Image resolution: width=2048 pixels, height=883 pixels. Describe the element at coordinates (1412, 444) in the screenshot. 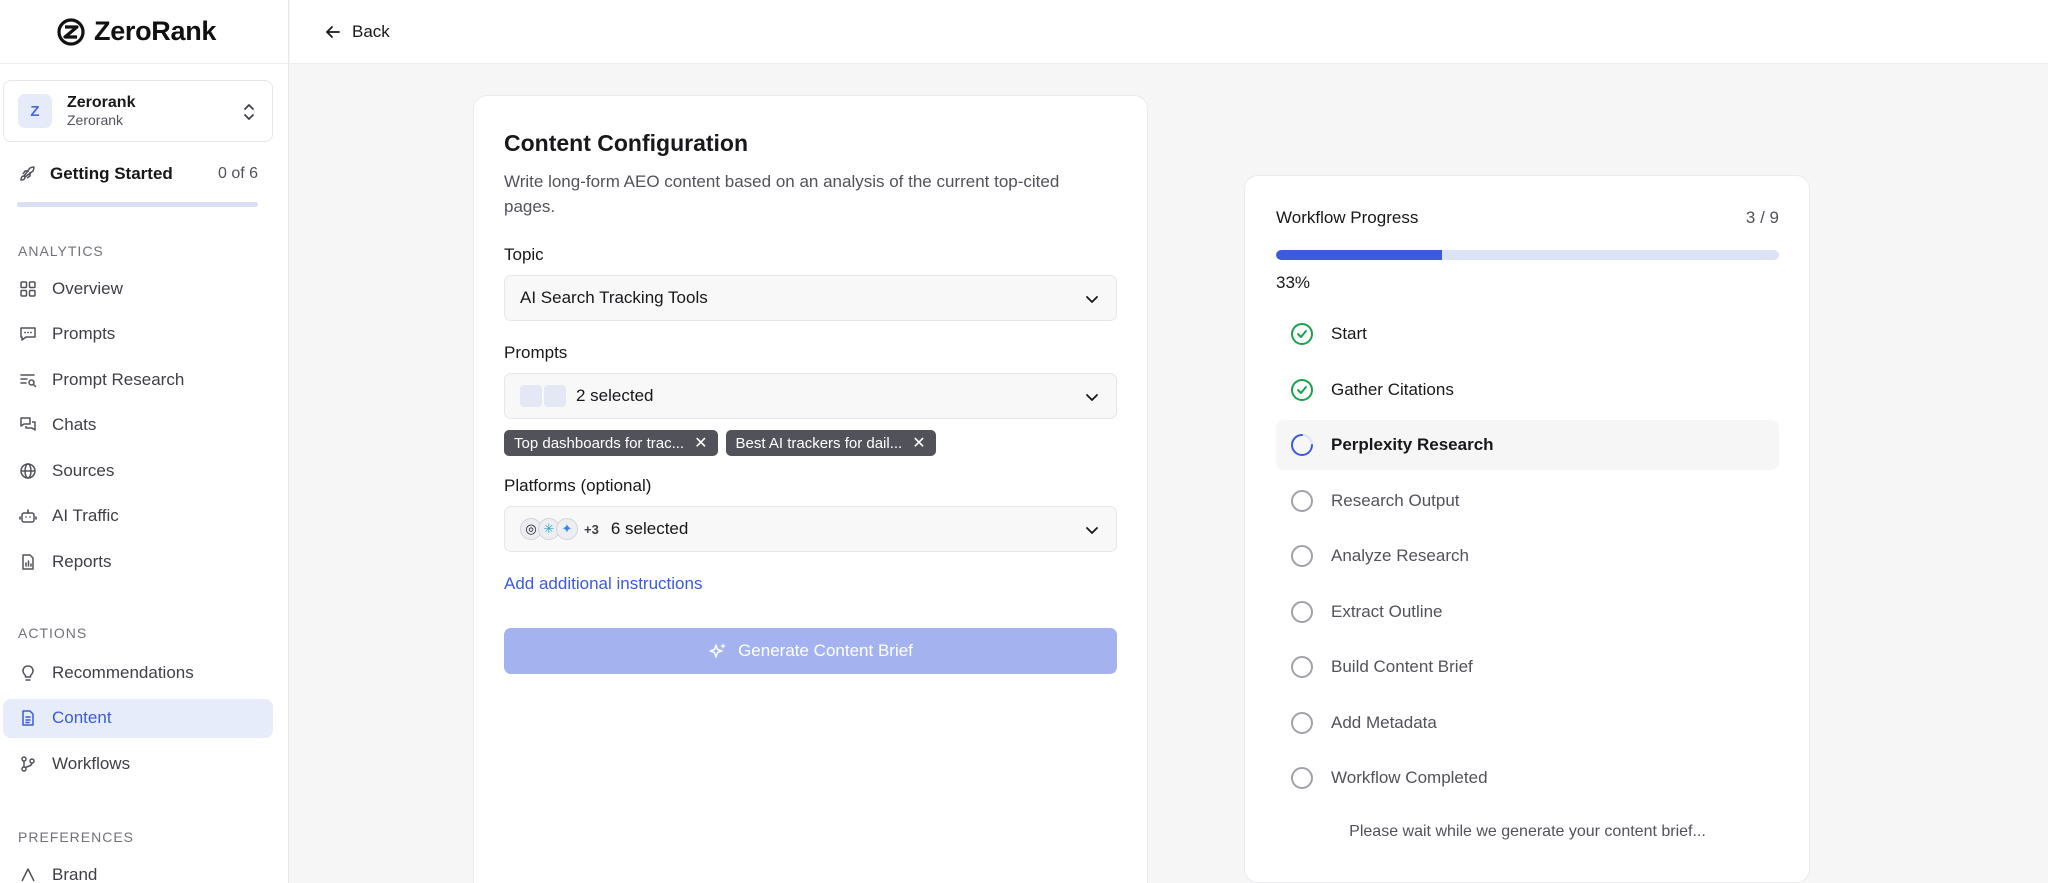

I see `workflow-step-label: Perplexity Research` at that location.